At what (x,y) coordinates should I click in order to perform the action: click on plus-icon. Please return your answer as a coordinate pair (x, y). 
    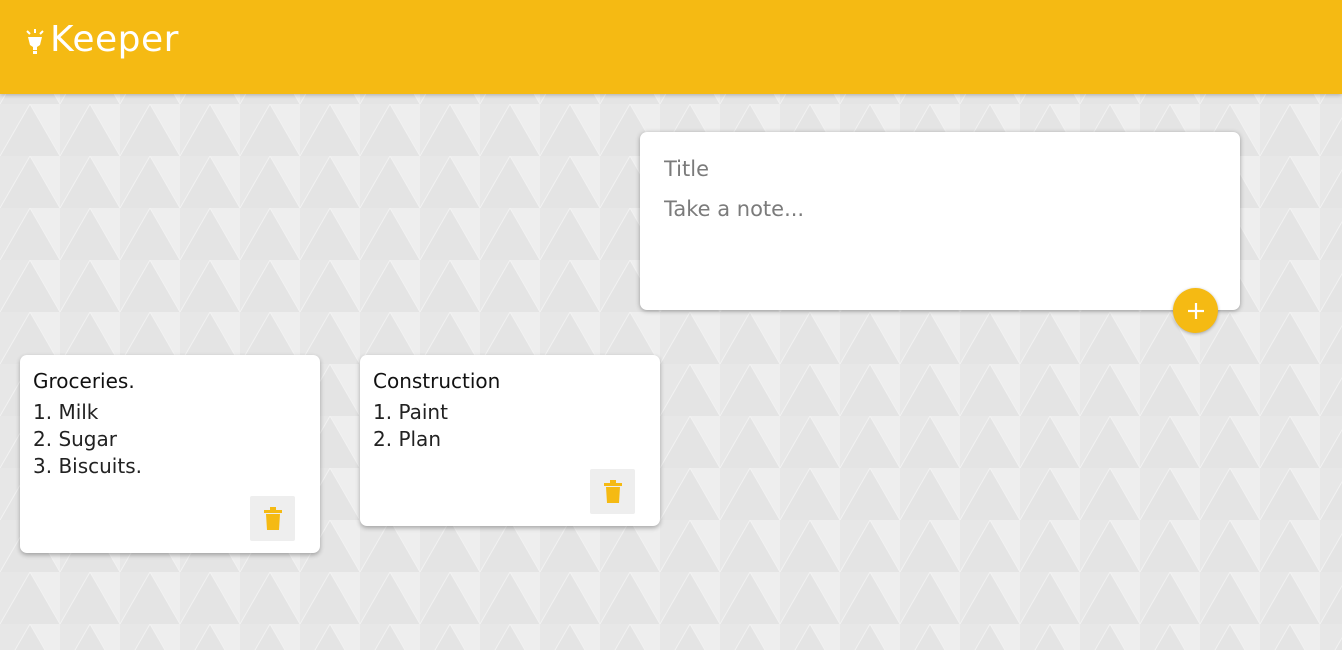
    Looking at the image, I should click on (1195, 310).